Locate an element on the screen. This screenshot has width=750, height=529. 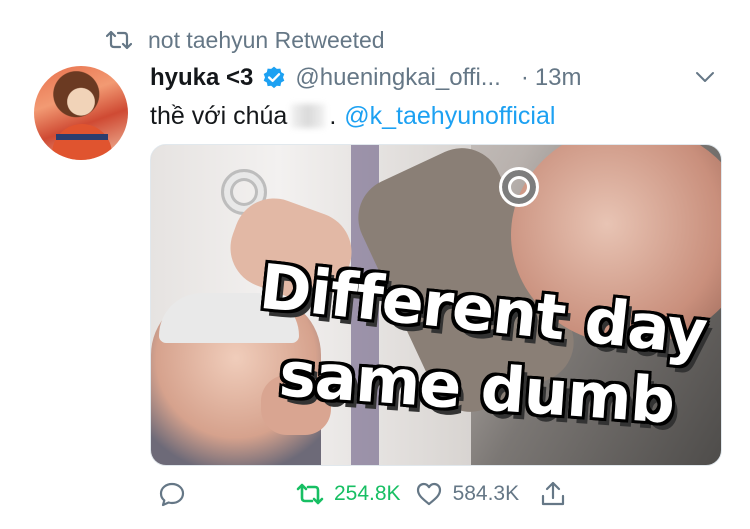
redacted-text is located at coordinates (308, 116).